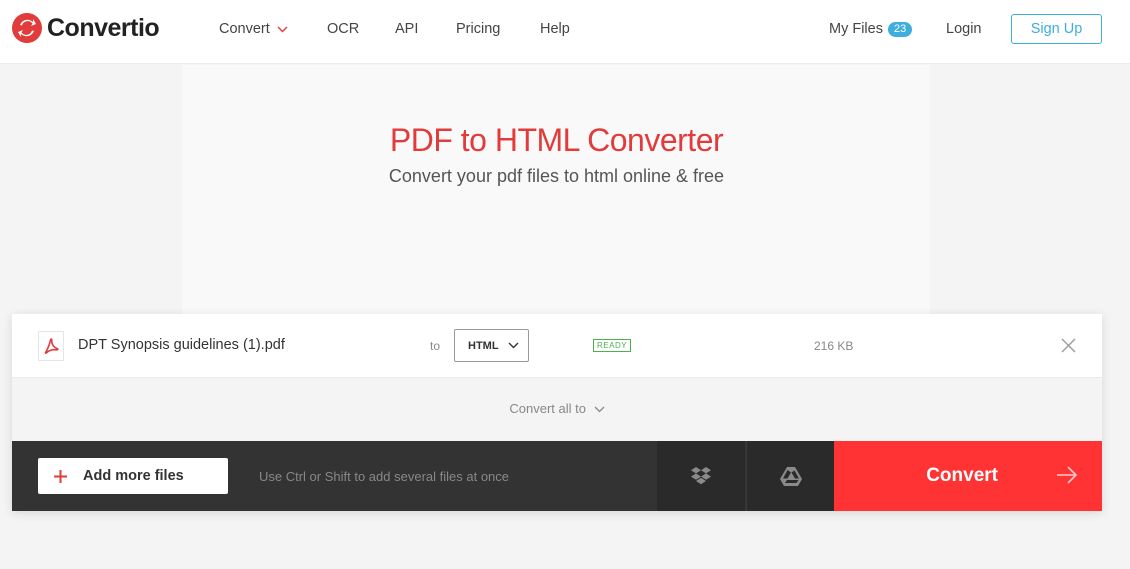  I want to click on status-badge: READY, so click(612, 345).